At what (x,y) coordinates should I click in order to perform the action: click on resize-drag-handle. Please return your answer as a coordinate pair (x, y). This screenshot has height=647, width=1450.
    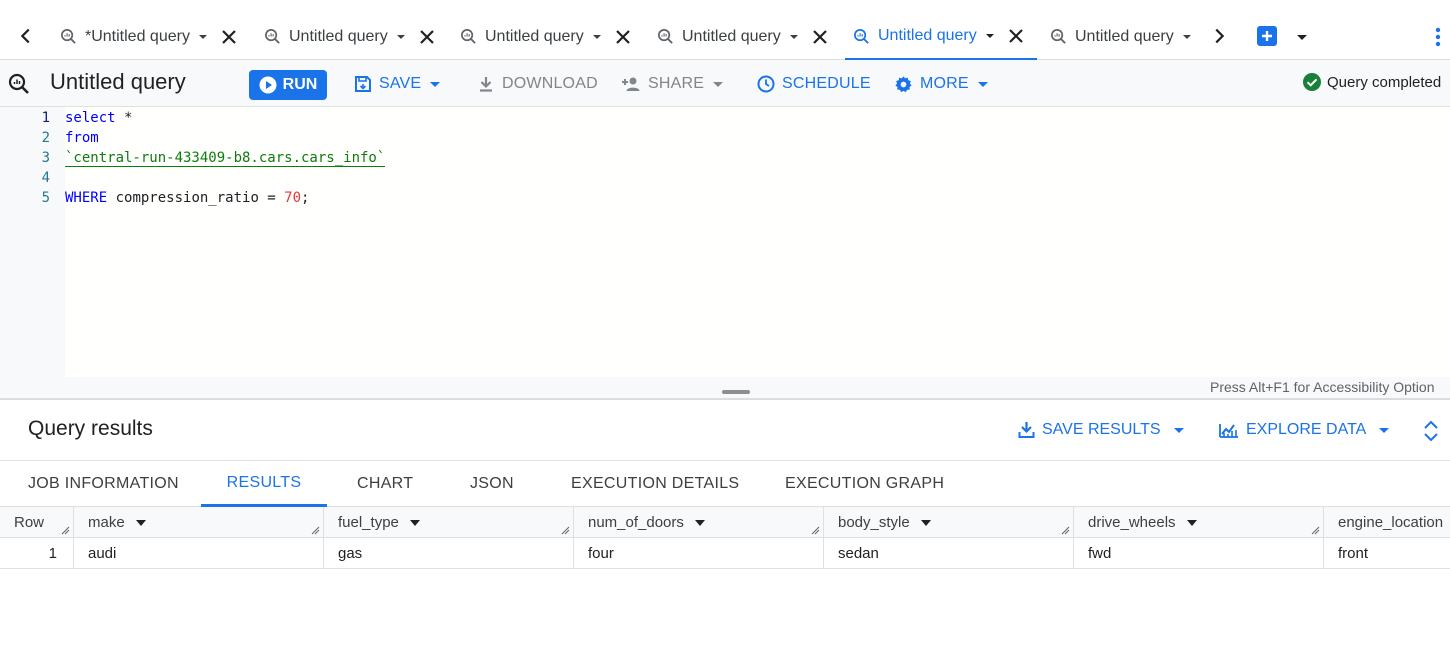
    Looking at the image, I should click on (736, 392).